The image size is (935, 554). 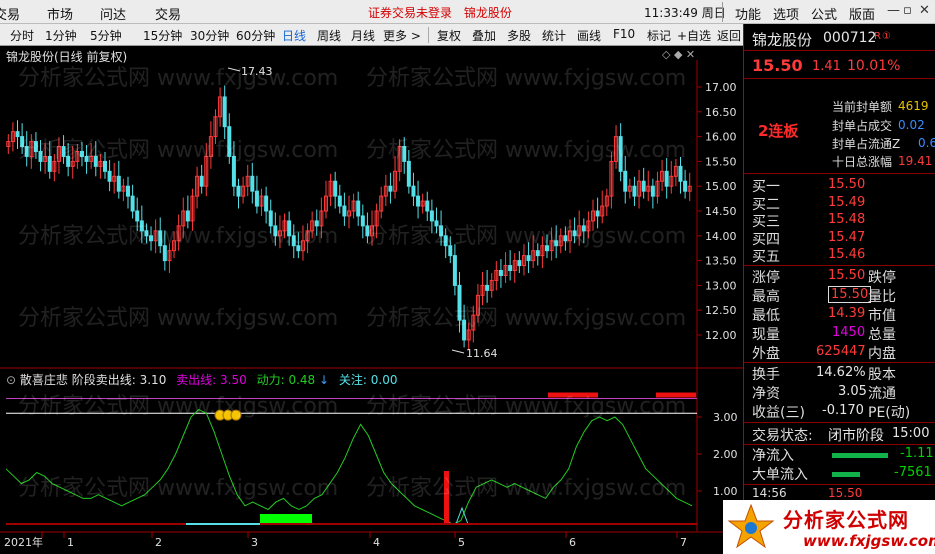 What do you see at coordinates (856, 436) in the screenshot?
I see `state-value: 闭市阶段` at bounding box center [856, 436].